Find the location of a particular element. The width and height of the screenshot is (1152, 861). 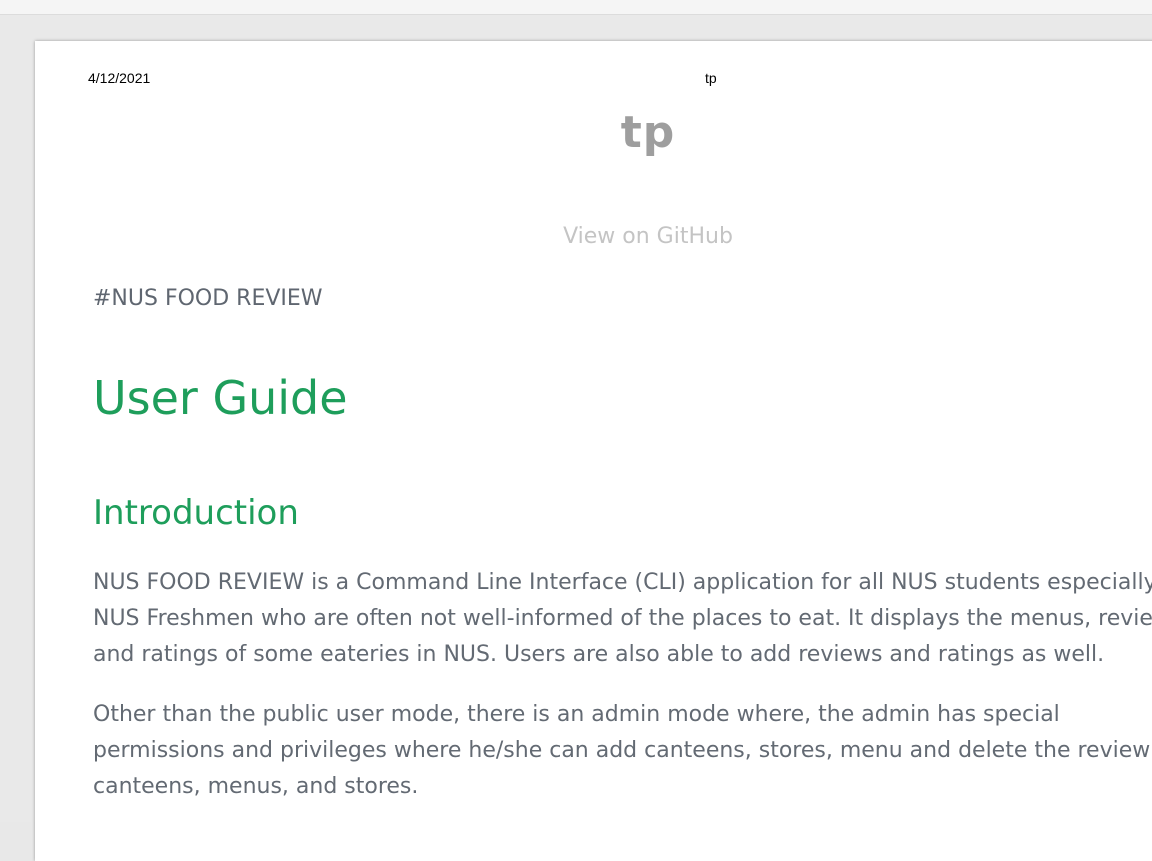

print-header-title: tp is located at coordinates (711, 78).